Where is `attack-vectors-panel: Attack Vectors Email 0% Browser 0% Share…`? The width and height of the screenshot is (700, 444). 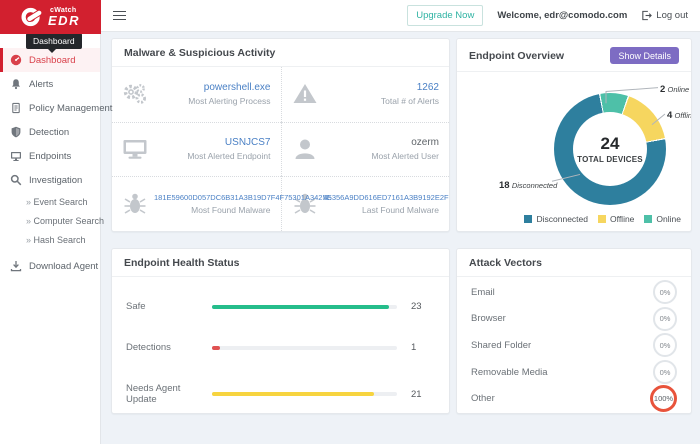 attack-vectors-panel: Attack Vectors Email 0% Browser 0% Share… is located at coordinates (574, 331).